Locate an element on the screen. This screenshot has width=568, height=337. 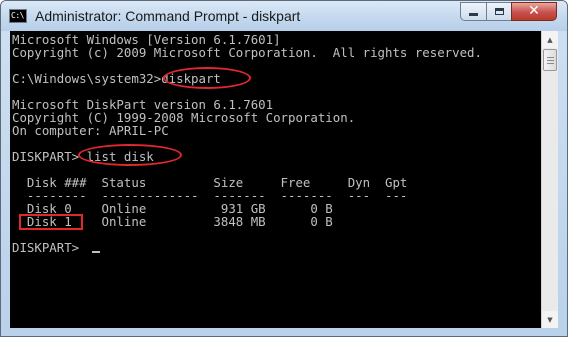
maximize-icon is located at coordinates (499, 11).